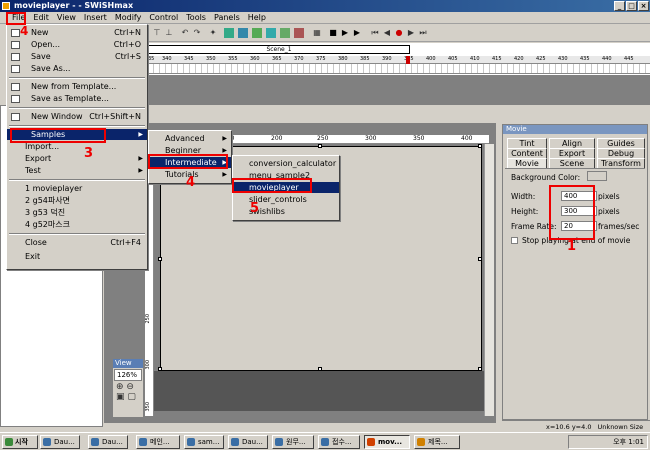 This screenshot has height=450, width=650. I want to click on redo-icon: ↷, so click(197, 33).